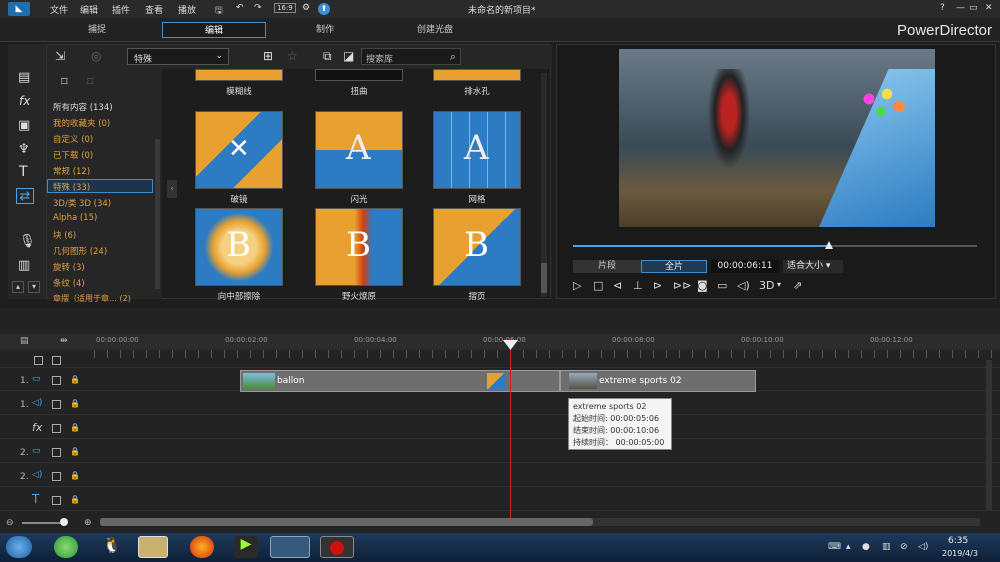  I want to click on minimize-button: —, so click(960, 8).